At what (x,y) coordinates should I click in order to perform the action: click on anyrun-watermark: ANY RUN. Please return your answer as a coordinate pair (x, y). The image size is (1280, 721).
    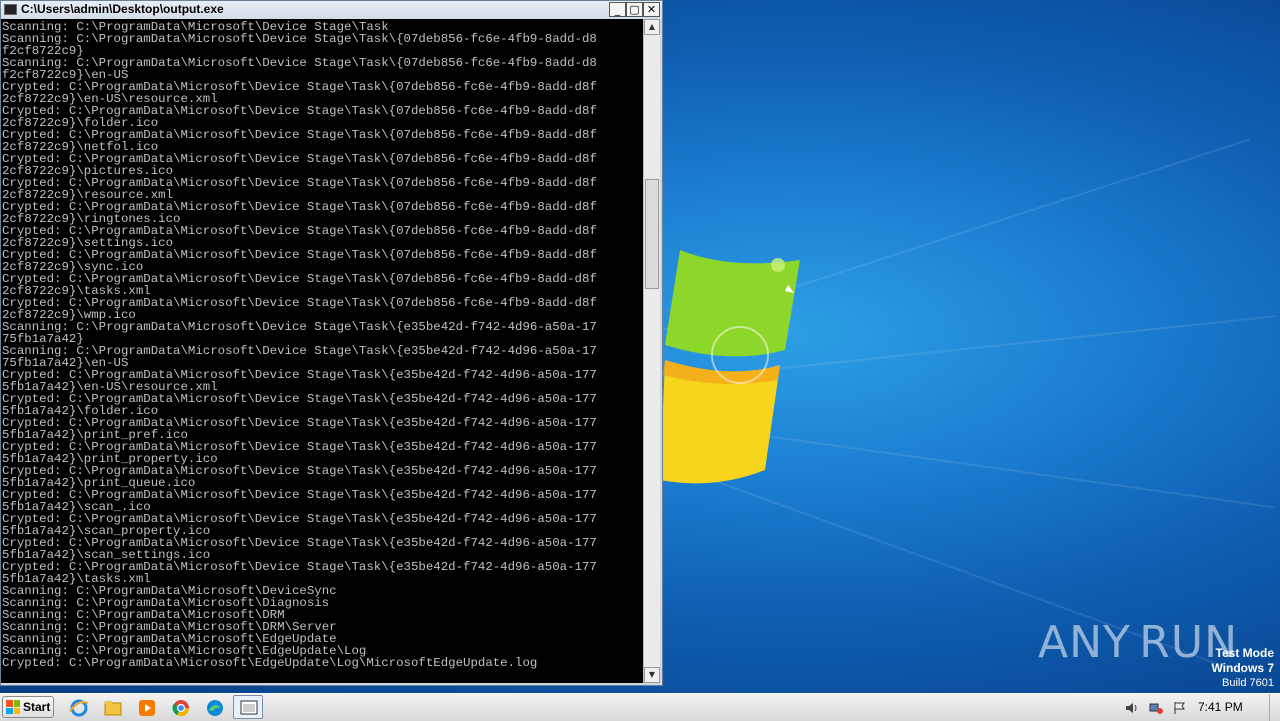
    Looking at the image, I should click on (1138, 642).